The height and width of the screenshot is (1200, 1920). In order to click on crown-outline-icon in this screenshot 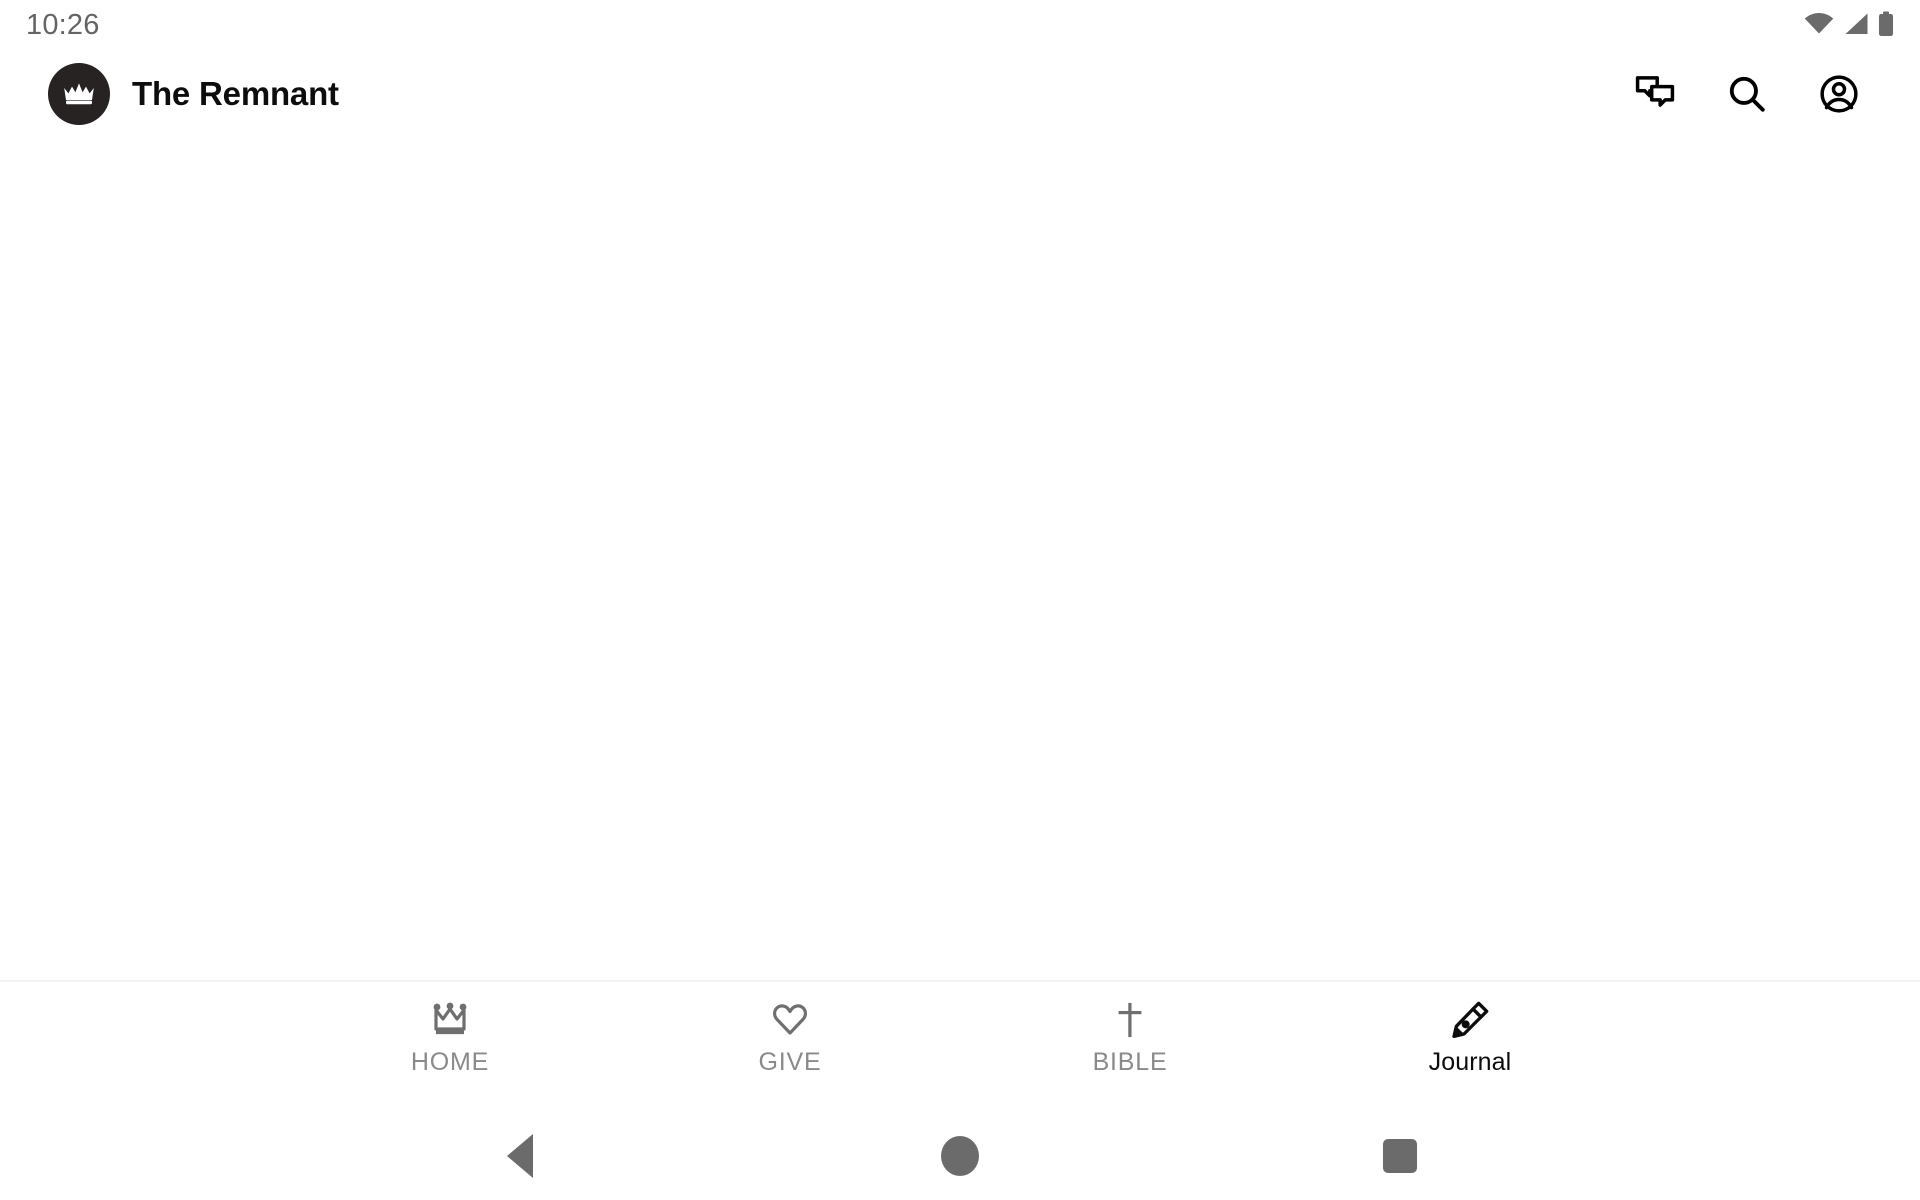, I will do `click(450, 1020)`.